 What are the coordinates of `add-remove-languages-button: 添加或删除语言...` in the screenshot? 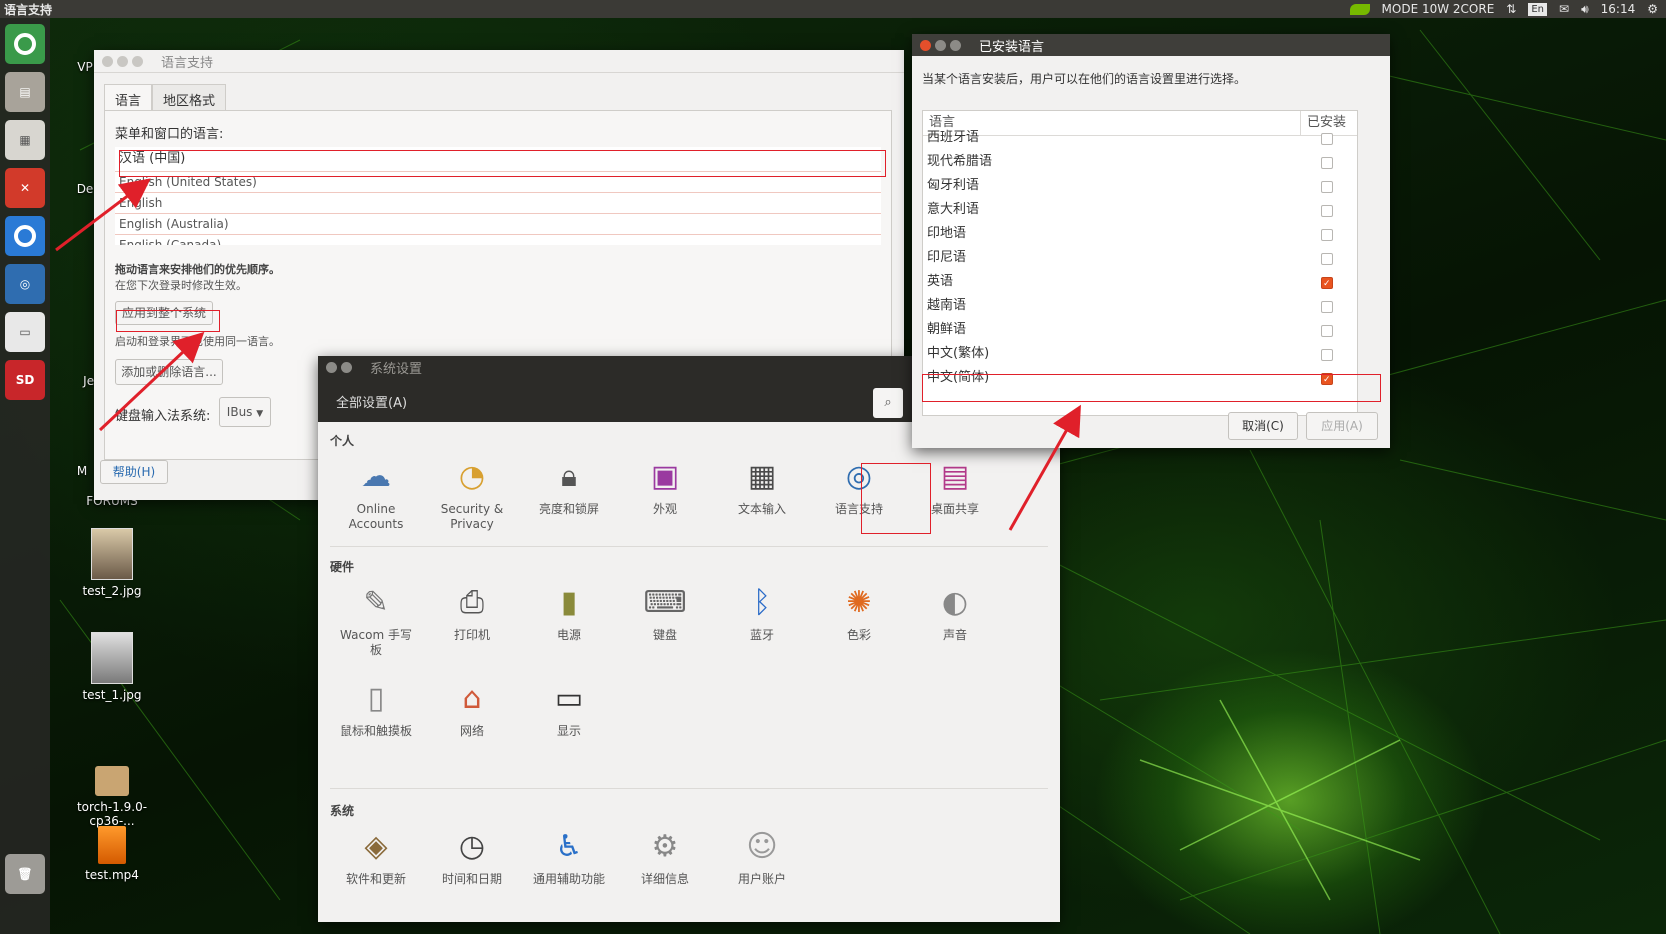 It's located at (169, 372).